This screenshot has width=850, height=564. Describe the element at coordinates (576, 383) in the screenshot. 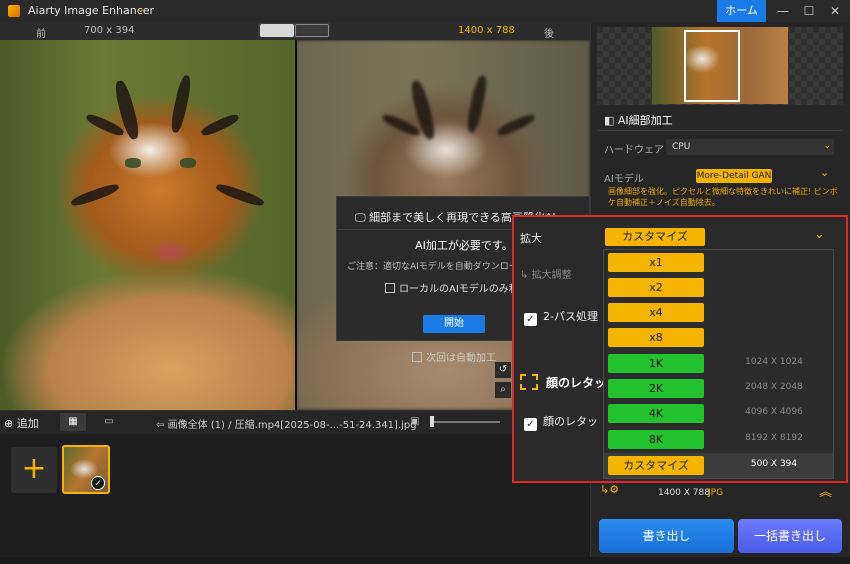

I see `face-retouch-title: 顔のレタッ` at that location.